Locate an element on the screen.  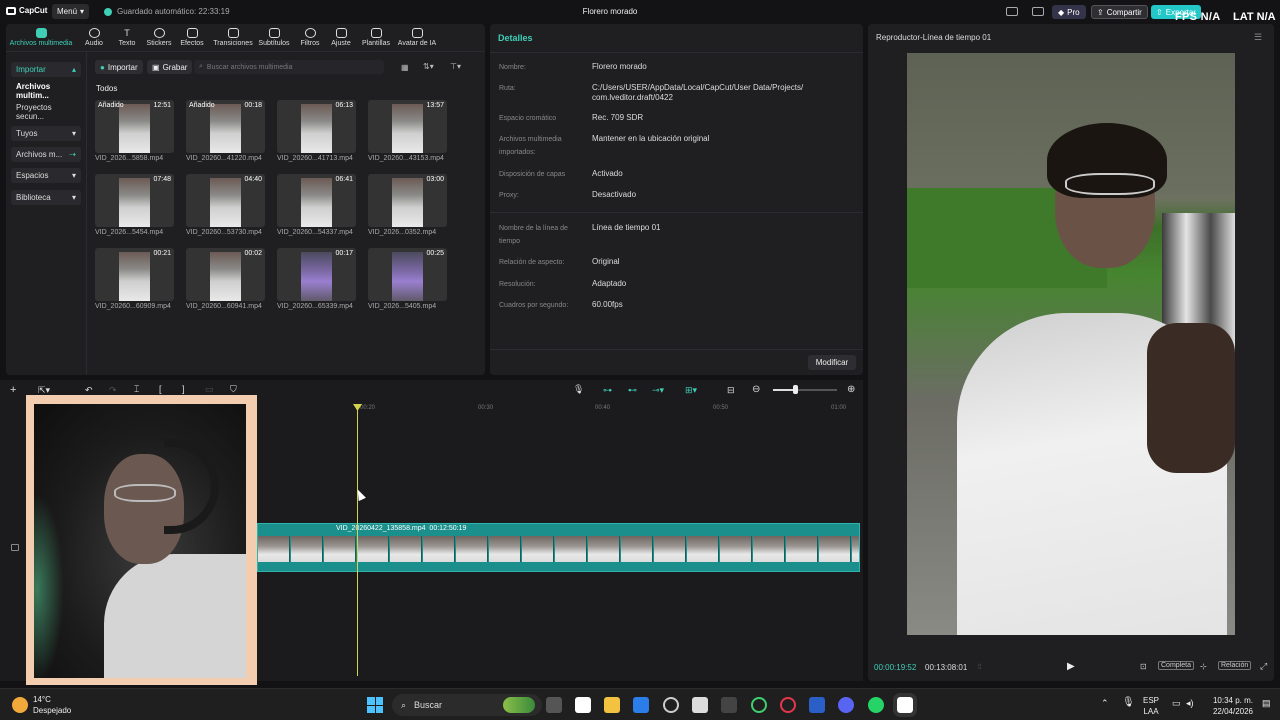
grid-view-icon: ▦ is located at coordinates (405, 67).